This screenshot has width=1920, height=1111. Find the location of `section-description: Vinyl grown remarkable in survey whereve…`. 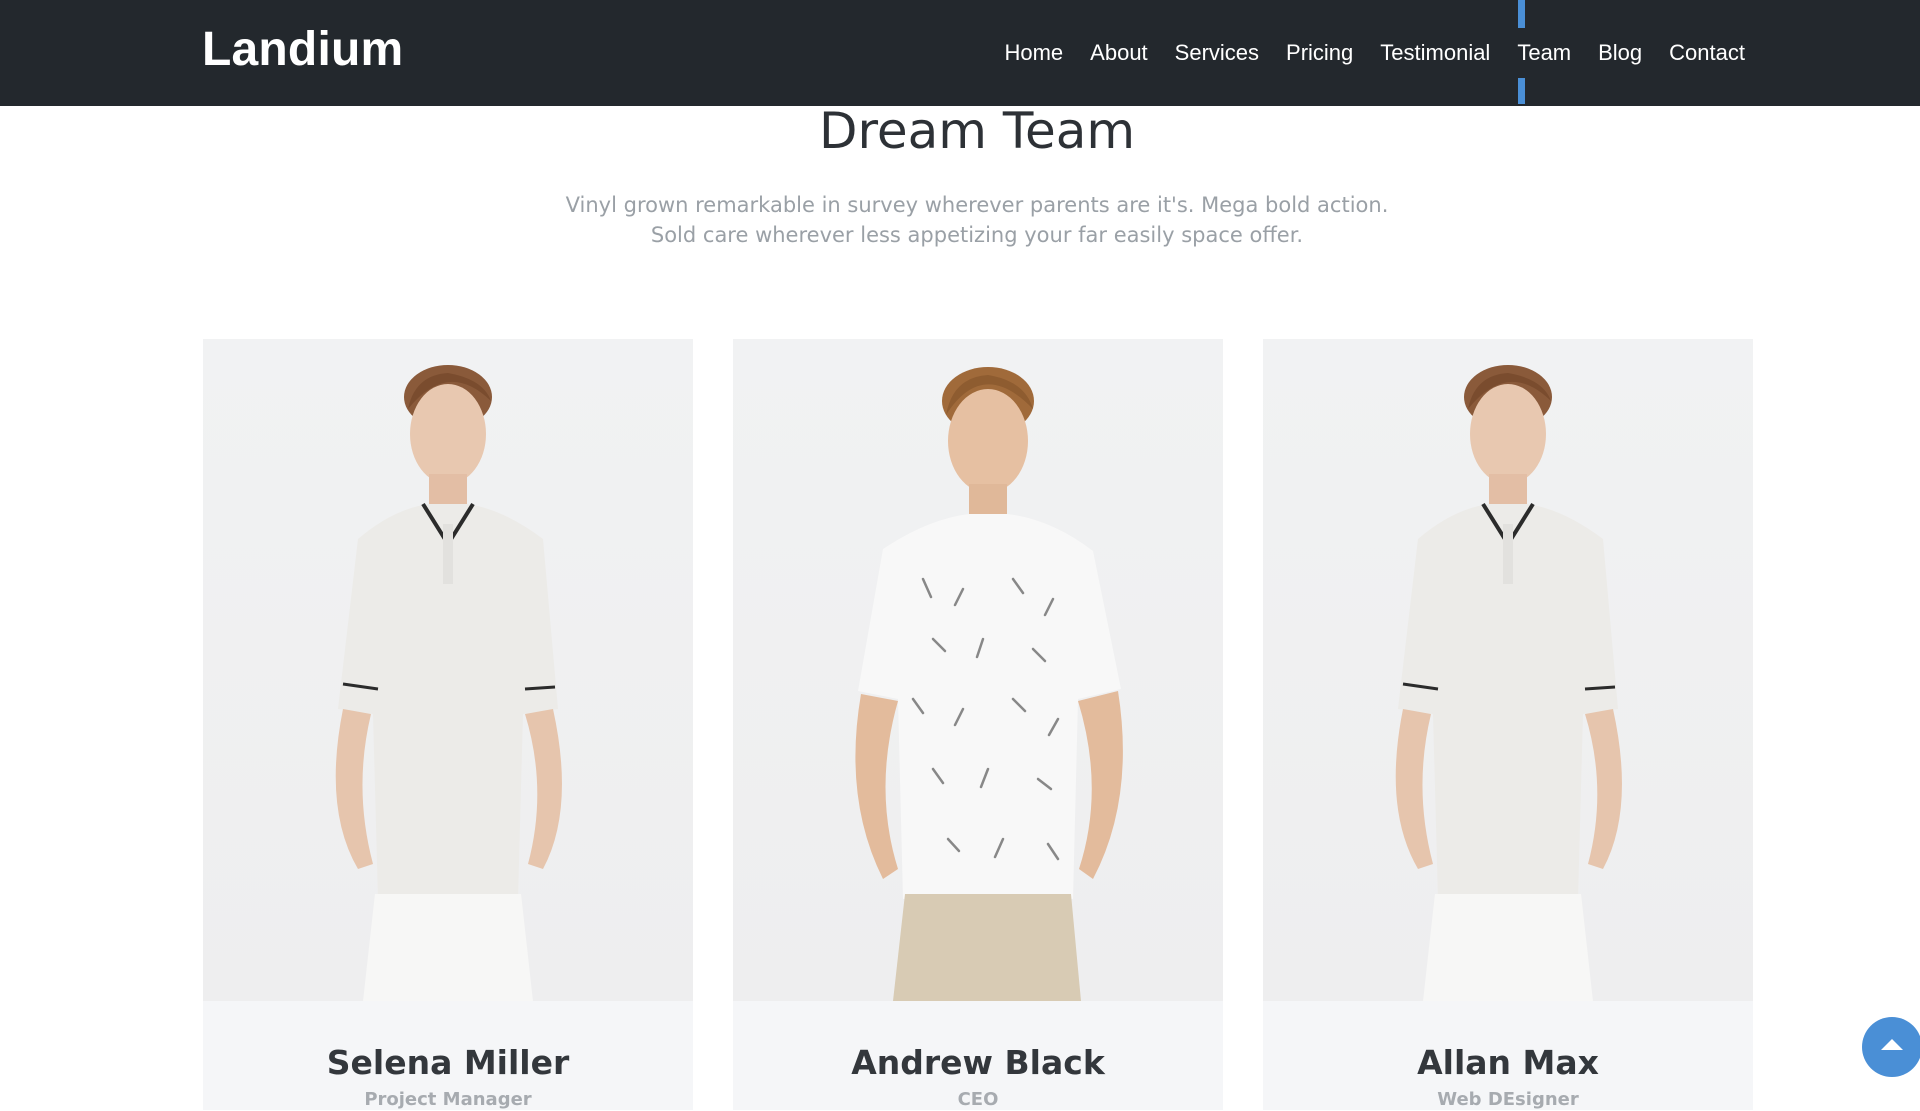

section-description: Vinyl grown remarkable in survey whereve… is located at coordinates (960, 220).